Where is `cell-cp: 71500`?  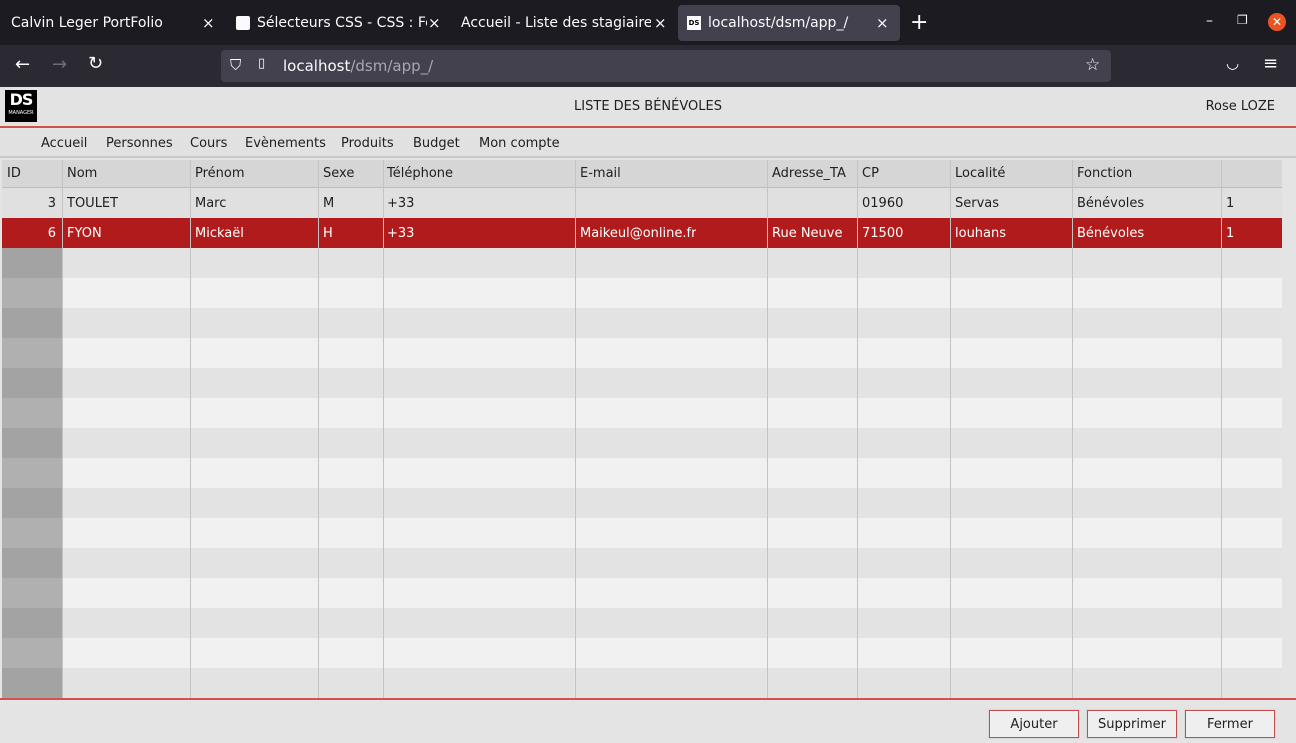 cell-cp: 71500 is located at coordinates (883, 233).